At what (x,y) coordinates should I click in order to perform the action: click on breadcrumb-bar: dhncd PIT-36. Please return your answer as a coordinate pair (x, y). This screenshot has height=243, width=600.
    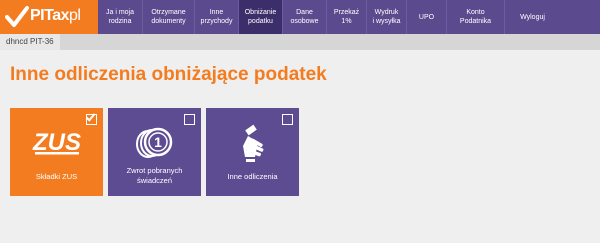
    Looking at the image, I should click on (300, 42).